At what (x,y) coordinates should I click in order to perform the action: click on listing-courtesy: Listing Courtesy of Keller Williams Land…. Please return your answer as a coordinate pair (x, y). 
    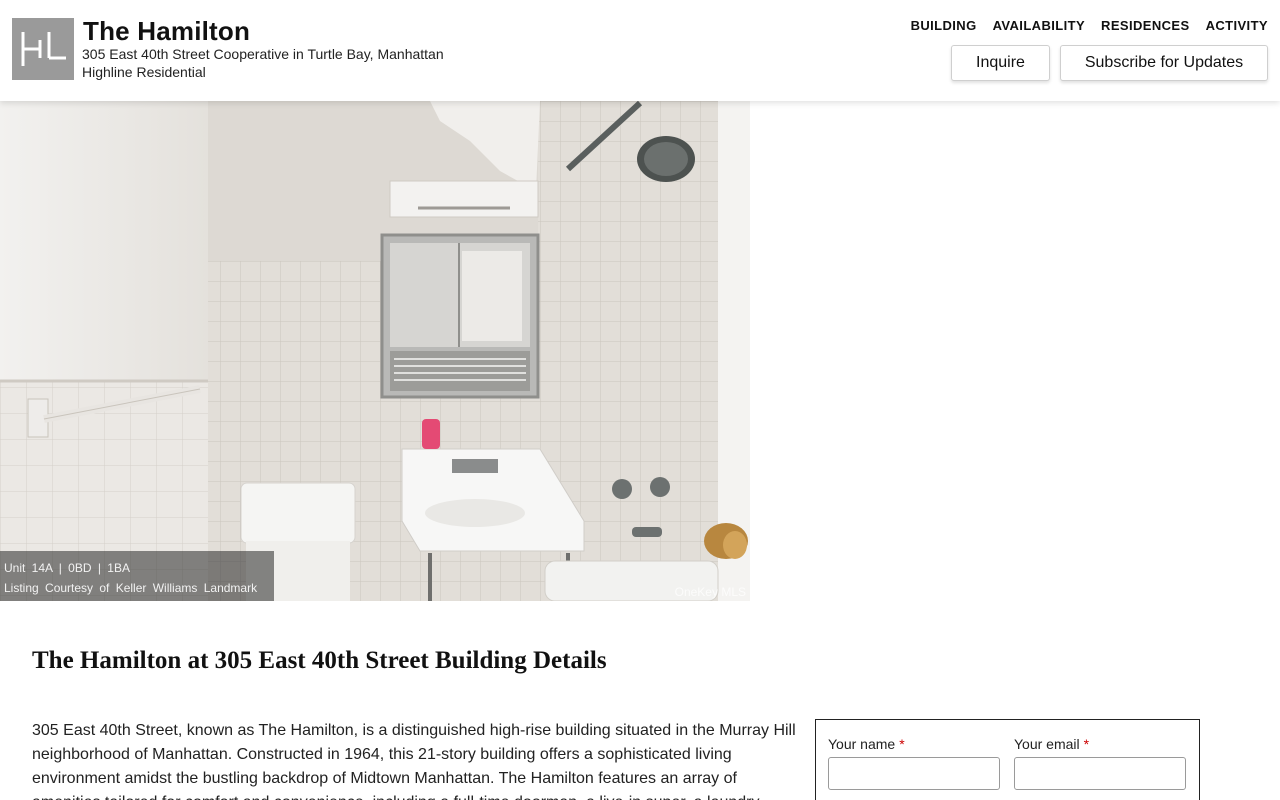
    Looking at the image, I should click on (131, 588).